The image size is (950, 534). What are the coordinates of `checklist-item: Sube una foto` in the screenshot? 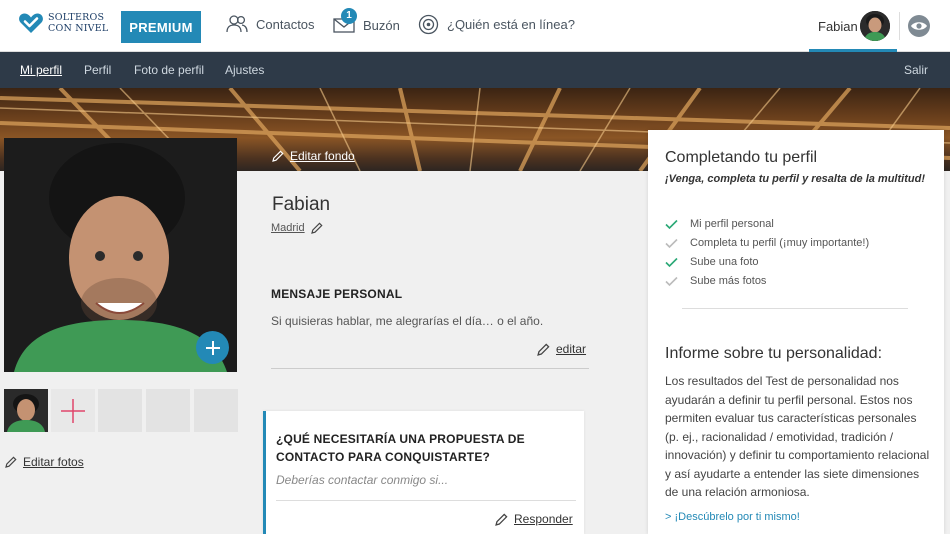 It's located at (712, 262).